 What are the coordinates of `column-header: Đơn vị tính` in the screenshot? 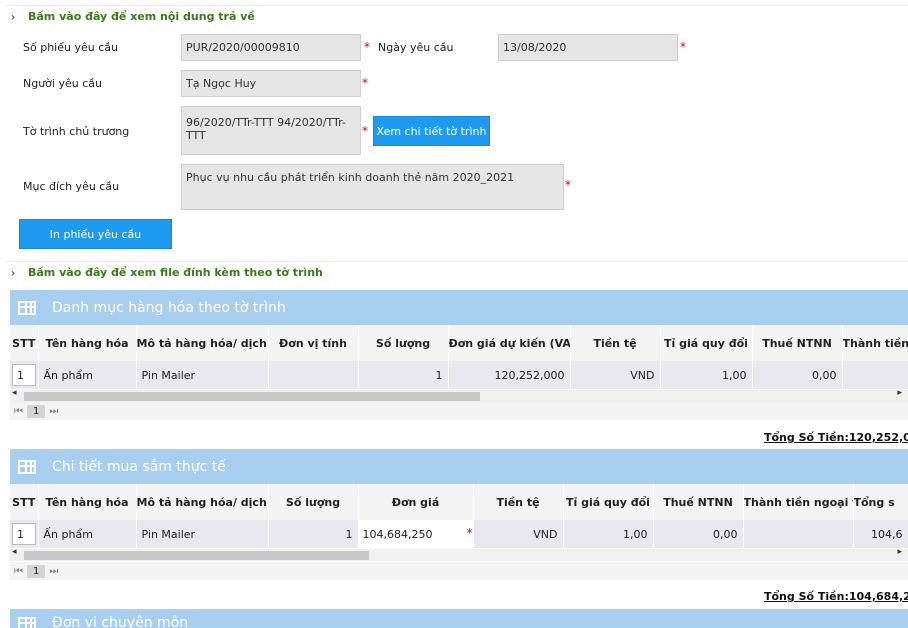 It's located at (313, 343).